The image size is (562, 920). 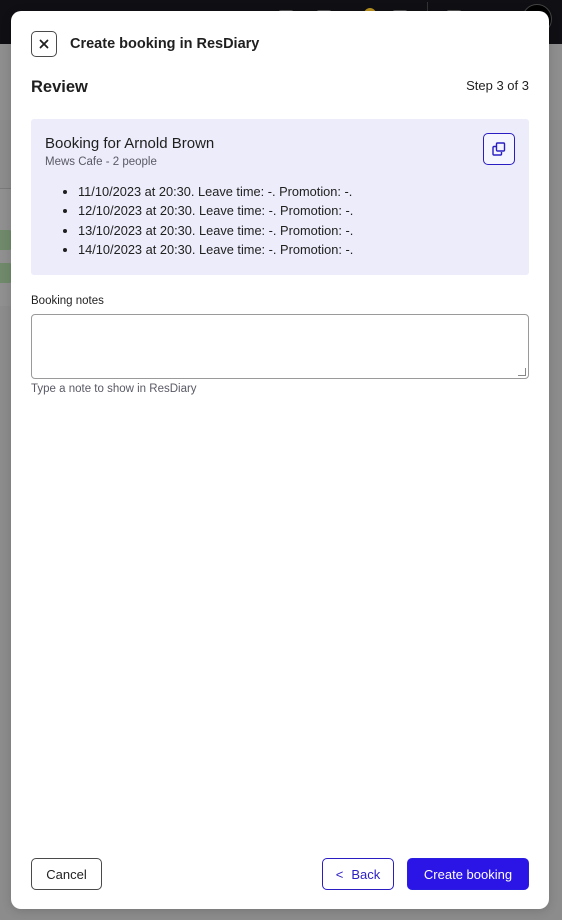 I want to click on modal-title: Create booking in ResDiary, so click(x=165, y=44).